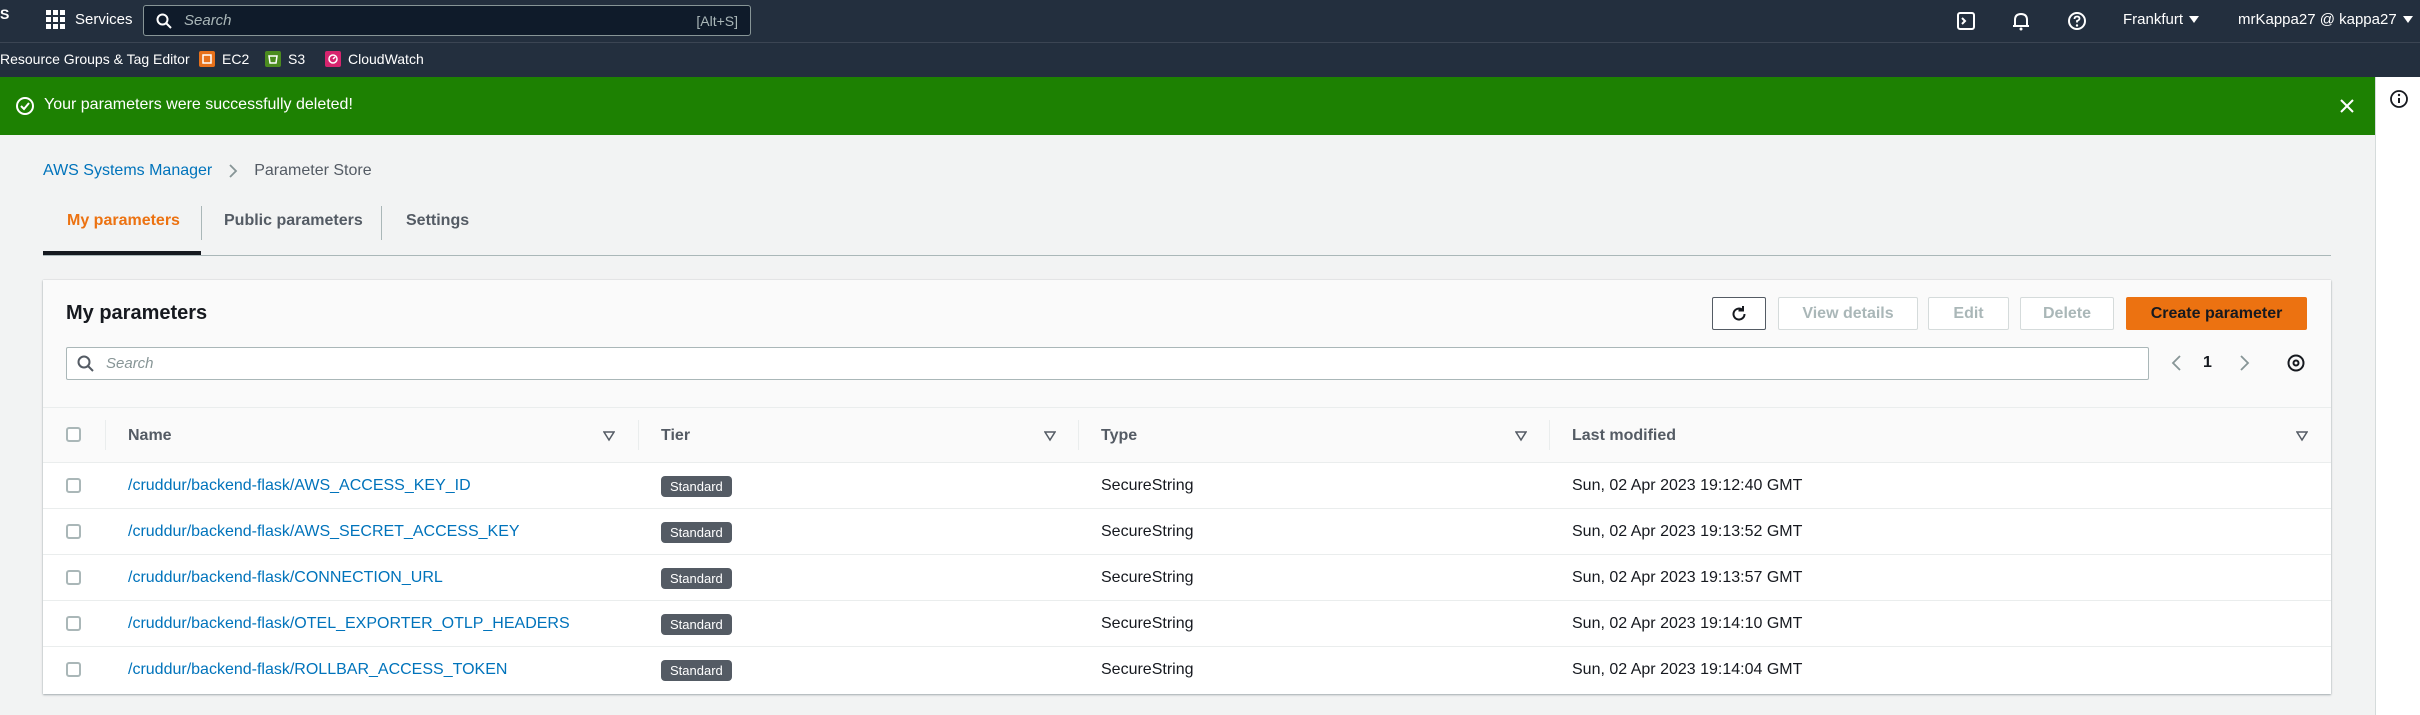 This screenshot has width=2420, height=715. Describe the element at coordinates (285, 59) in the screenshot. I see `favorite-s3: S3` at that location.